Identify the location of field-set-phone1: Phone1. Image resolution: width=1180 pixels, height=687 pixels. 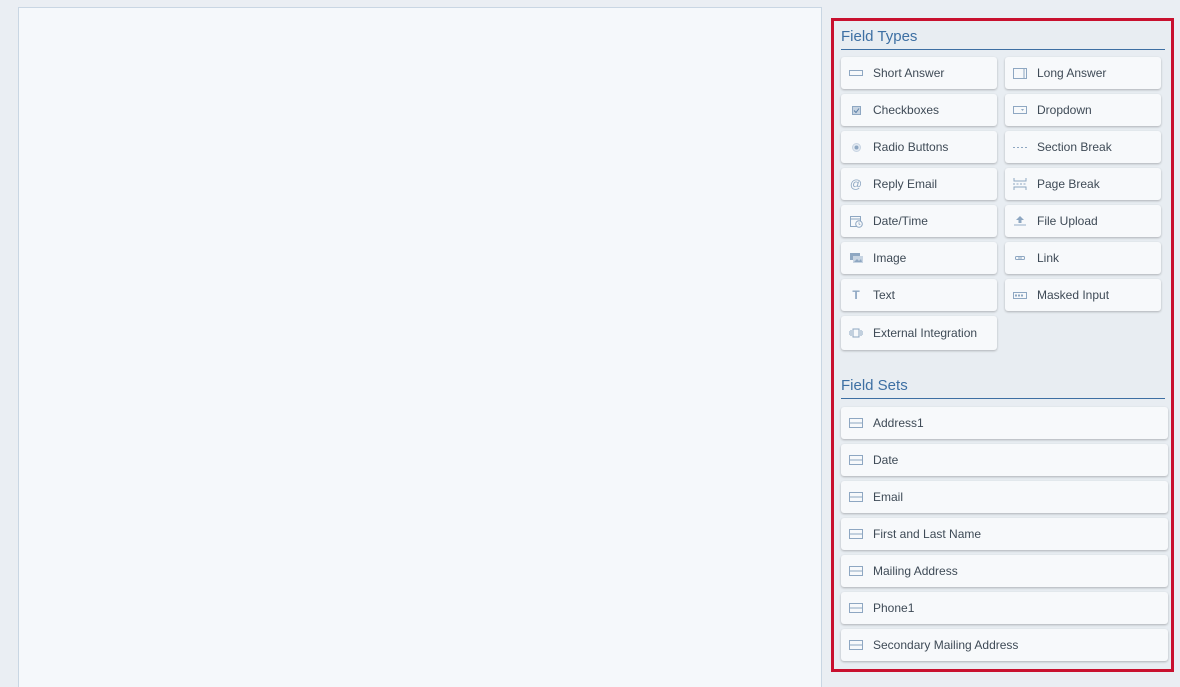
(1004, 608).